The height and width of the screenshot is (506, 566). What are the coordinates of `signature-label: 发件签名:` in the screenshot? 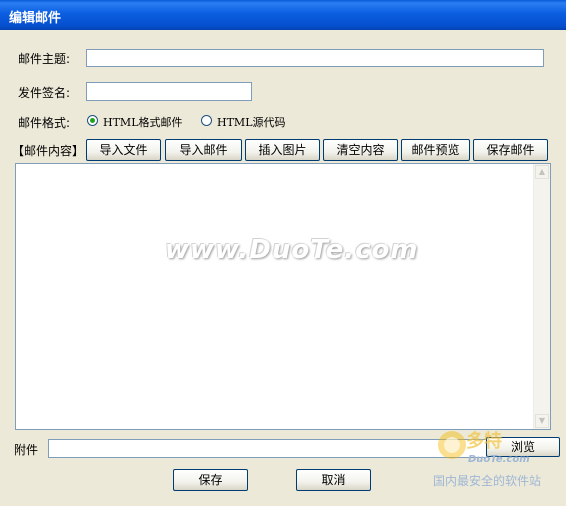 It's located at (44, 93).